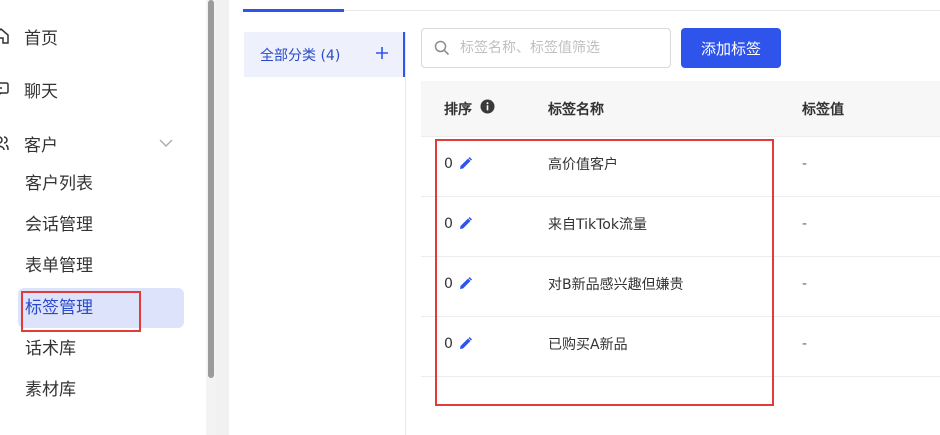 This screenshot has width=940, height=435. I want to click on sidebar-scrollbar-thumb, so click(211, 189).